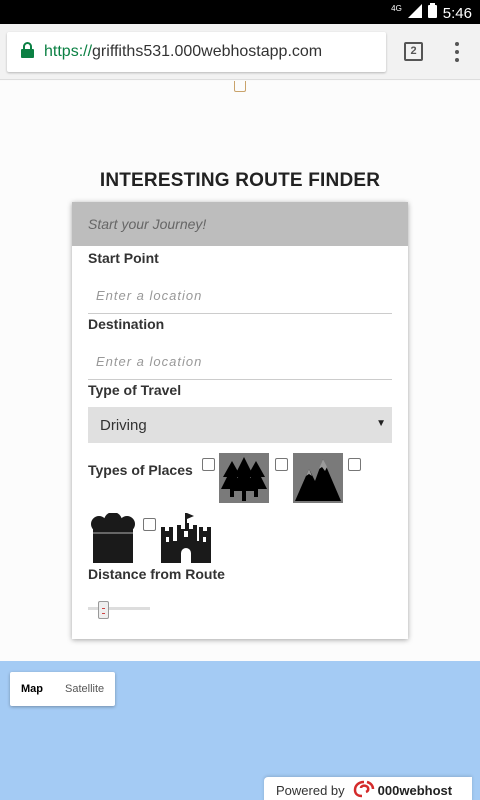 This screenshot has width=480, height=800. Describe the element at coordinates (240, 296) in the screenshot. I see `start-point-input` at that location.